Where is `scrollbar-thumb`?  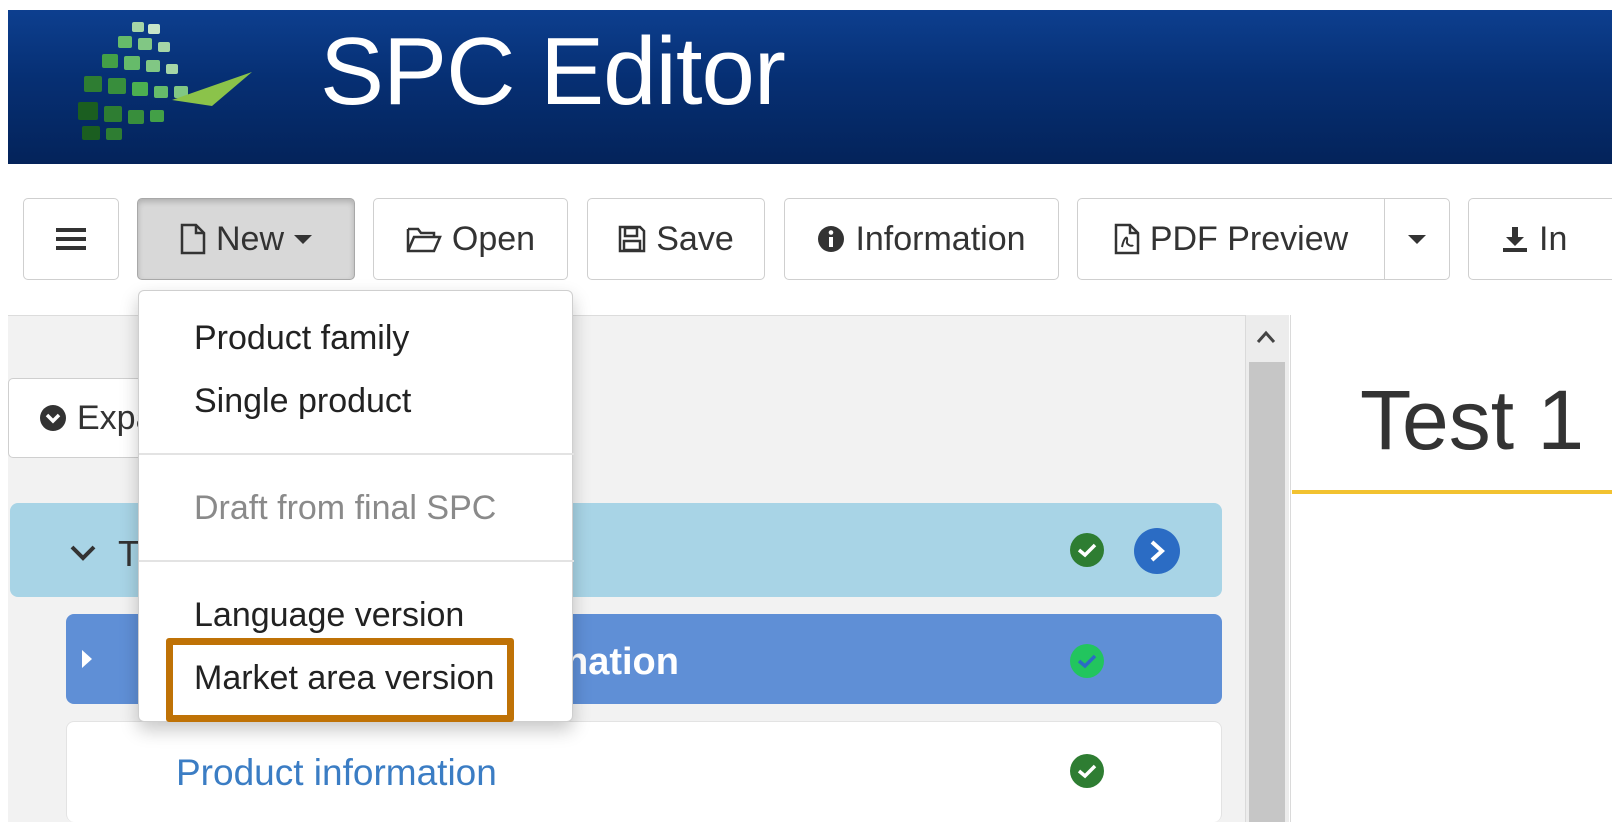 scrollbar-thumb is located at coordinates (1267, 592).